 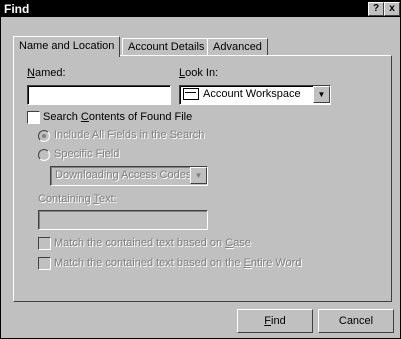 I want to click on search-contents-label: Search Contents of Found File, so click(x=118, y=117).